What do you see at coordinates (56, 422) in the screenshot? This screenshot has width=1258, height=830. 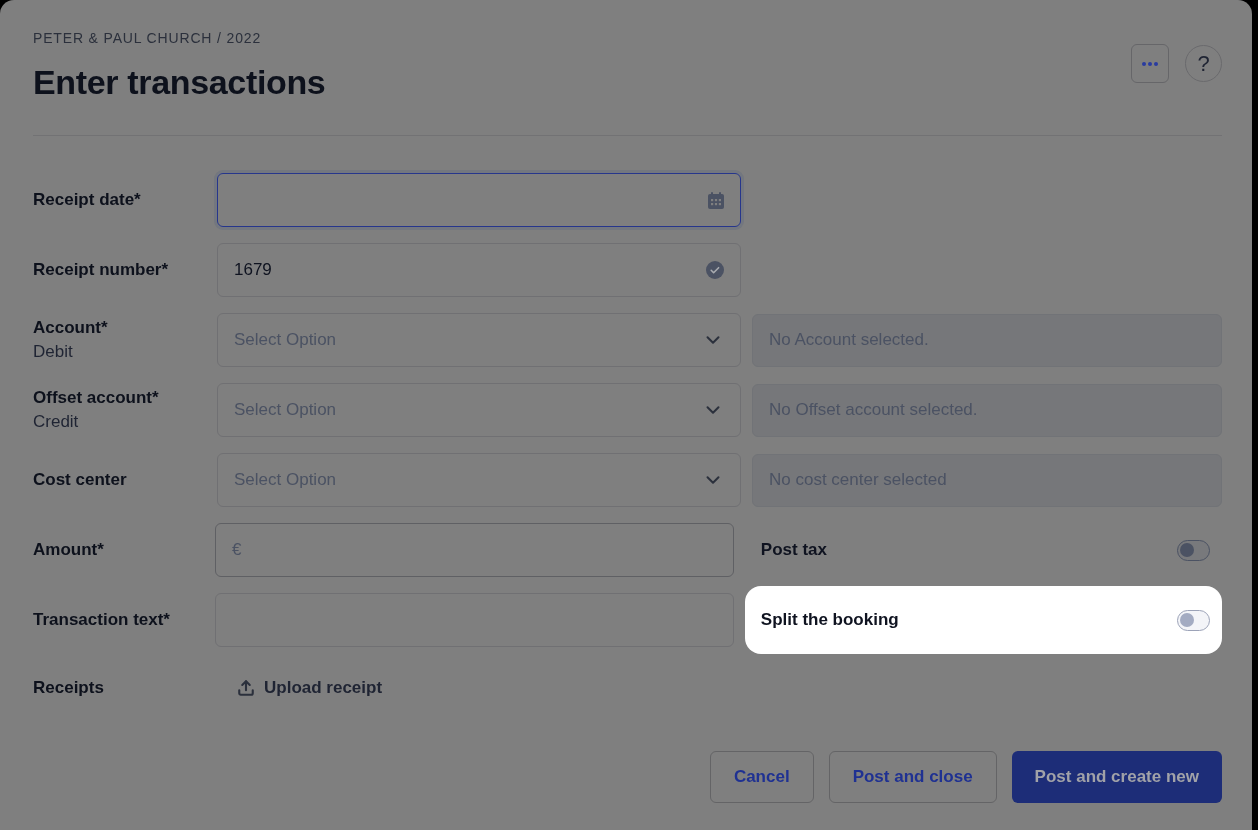 I see `field-sublabel: Credit` at bounding box center [56, 422].